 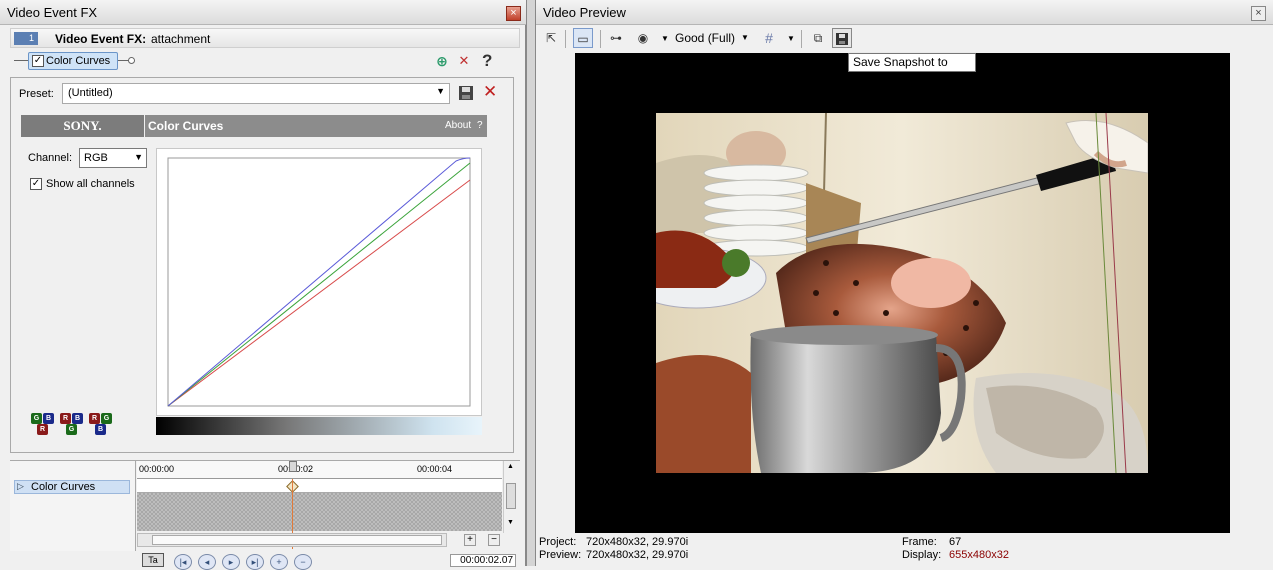 What do you see at coordinates (319, 426) in the screenshot?
I see `gradient-strip` at bounding box center [319, 426].